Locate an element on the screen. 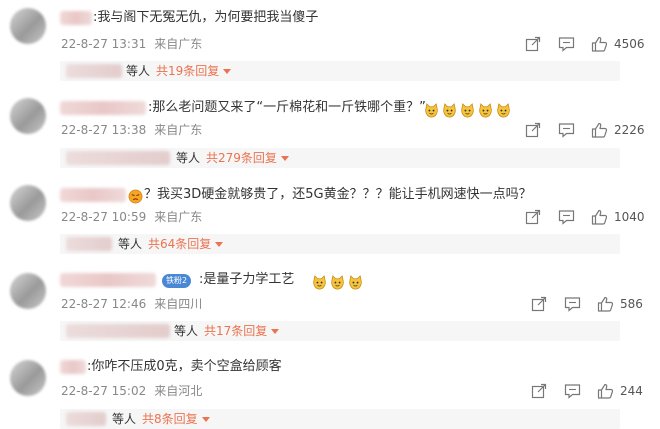 This screenshot has width=660, height=429. like-count: 1040 is located at coordinates (629, 217).